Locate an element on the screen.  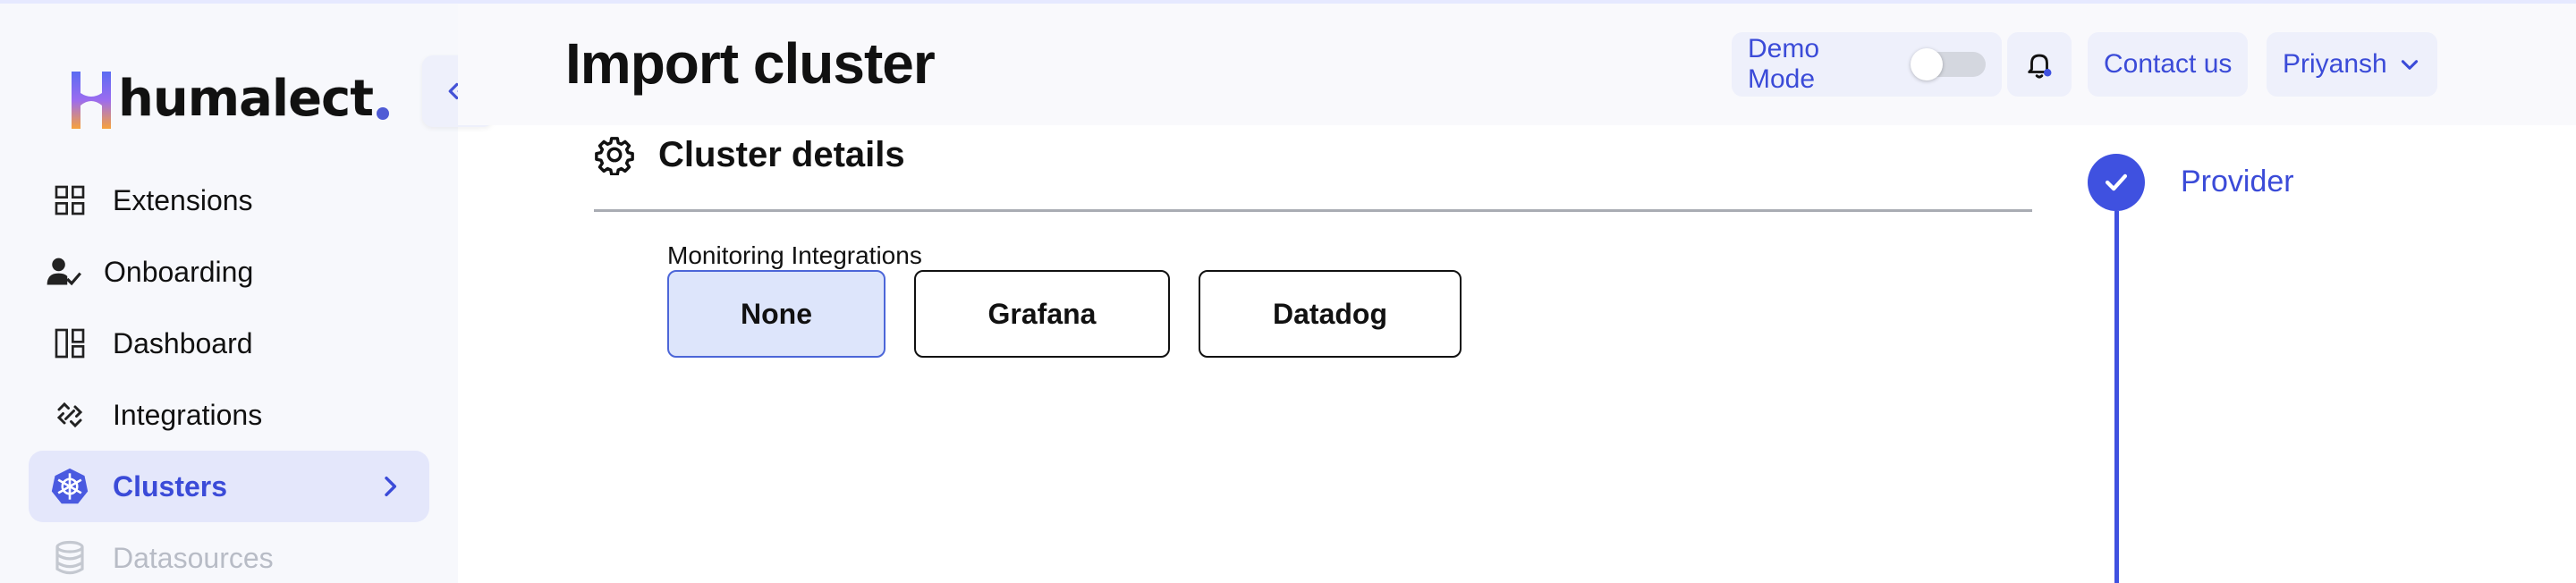
sidebar-item-dashboard: Dashboard is located at coordinates (229, 343).